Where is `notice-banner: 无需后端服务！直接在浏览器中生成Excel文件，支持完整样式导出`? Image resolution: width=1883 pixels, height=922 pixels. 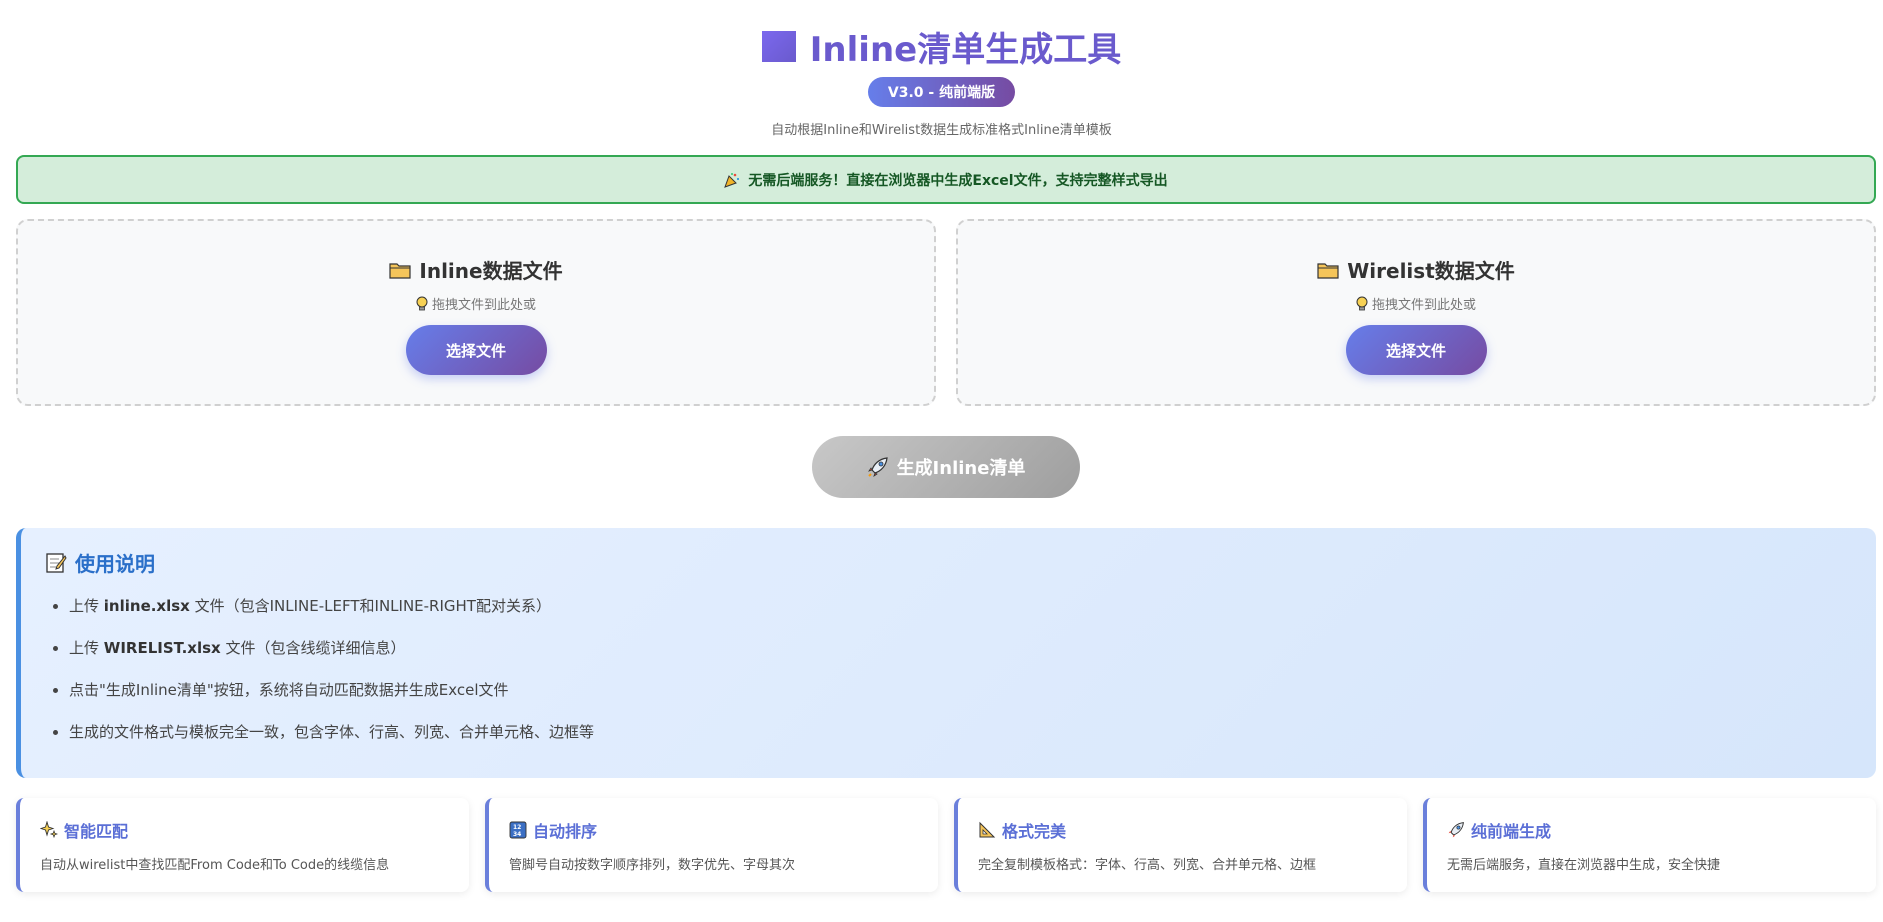 notice-banner: 无需后端服务！直接在浏览器中生成Excel文件，支持完整样式导出 is located at coordinates (946, 179).